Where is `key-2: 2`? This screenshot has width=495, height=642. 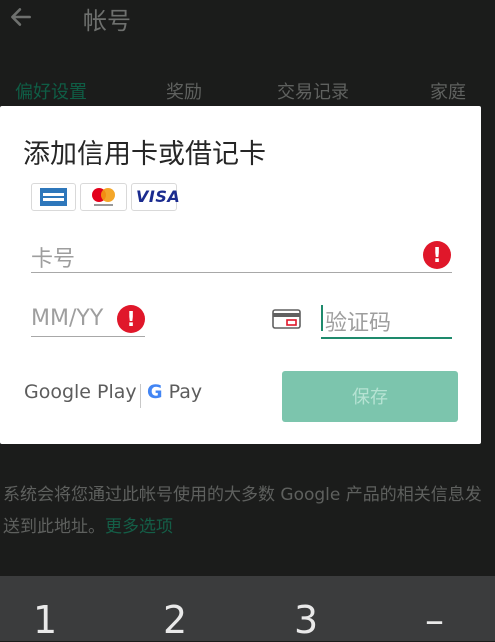 key-2: 2 is located at coordinates (175, 620).